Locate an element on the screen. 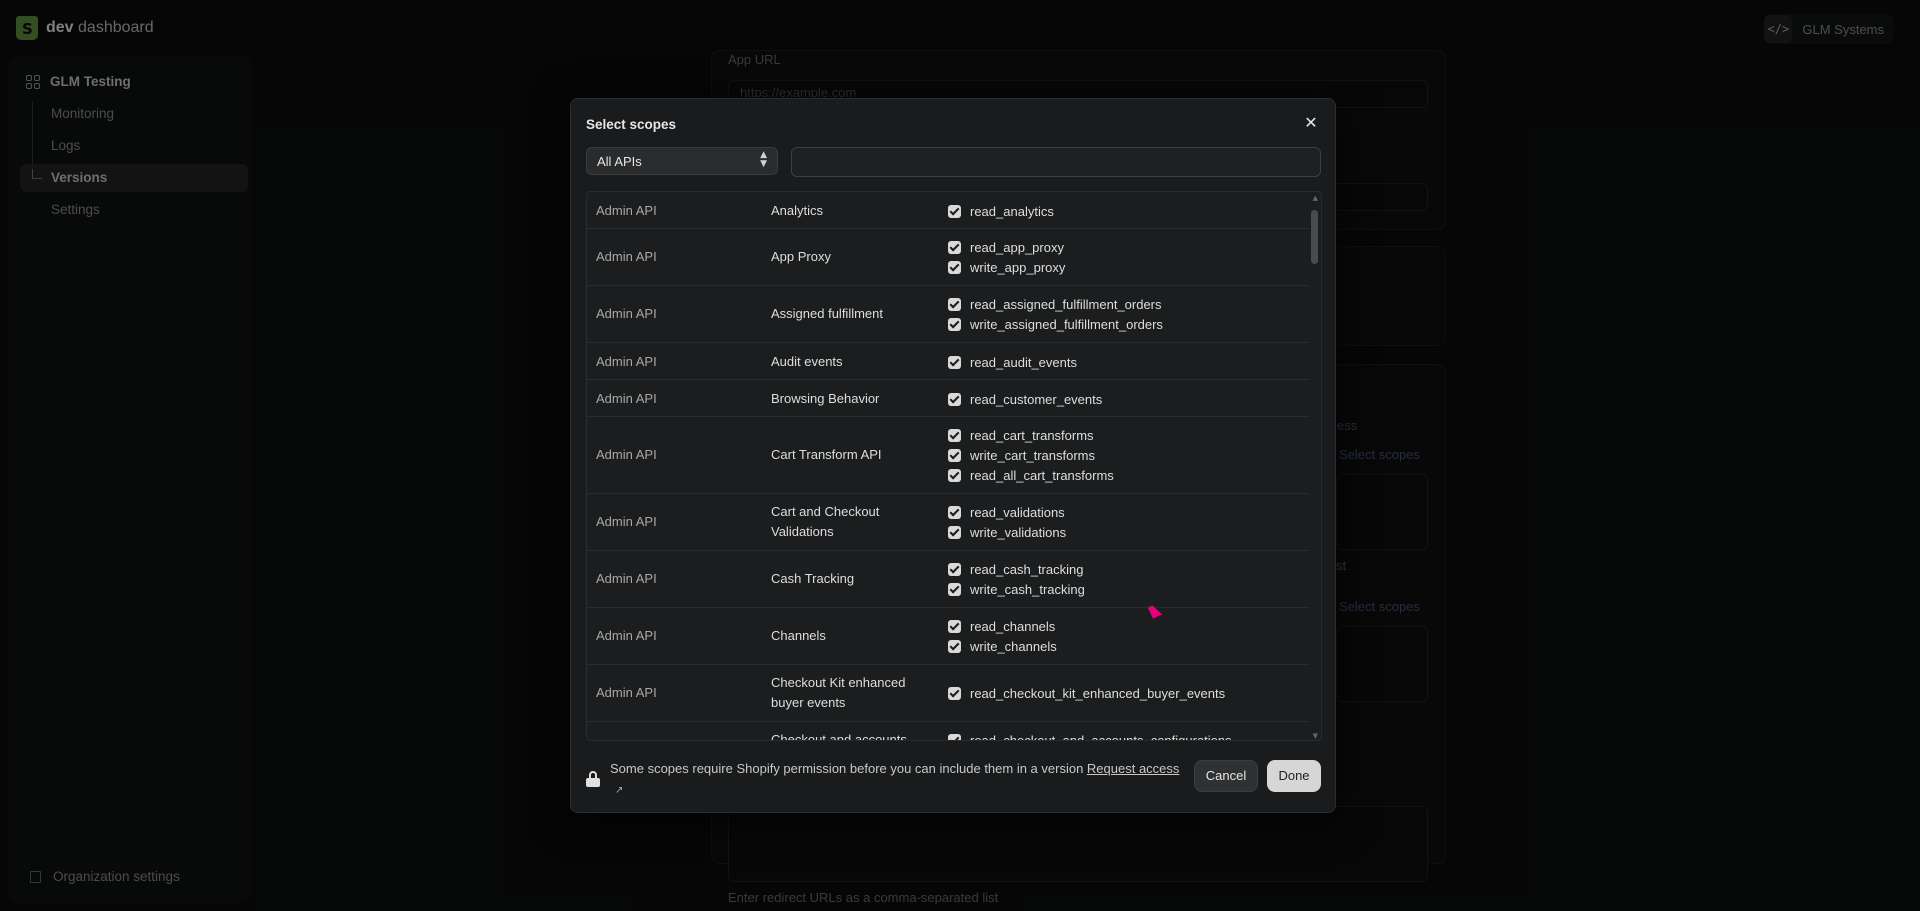 This screenshot has height=911, width=1920. row-area: Analytics is located at coordinates (797, 210).